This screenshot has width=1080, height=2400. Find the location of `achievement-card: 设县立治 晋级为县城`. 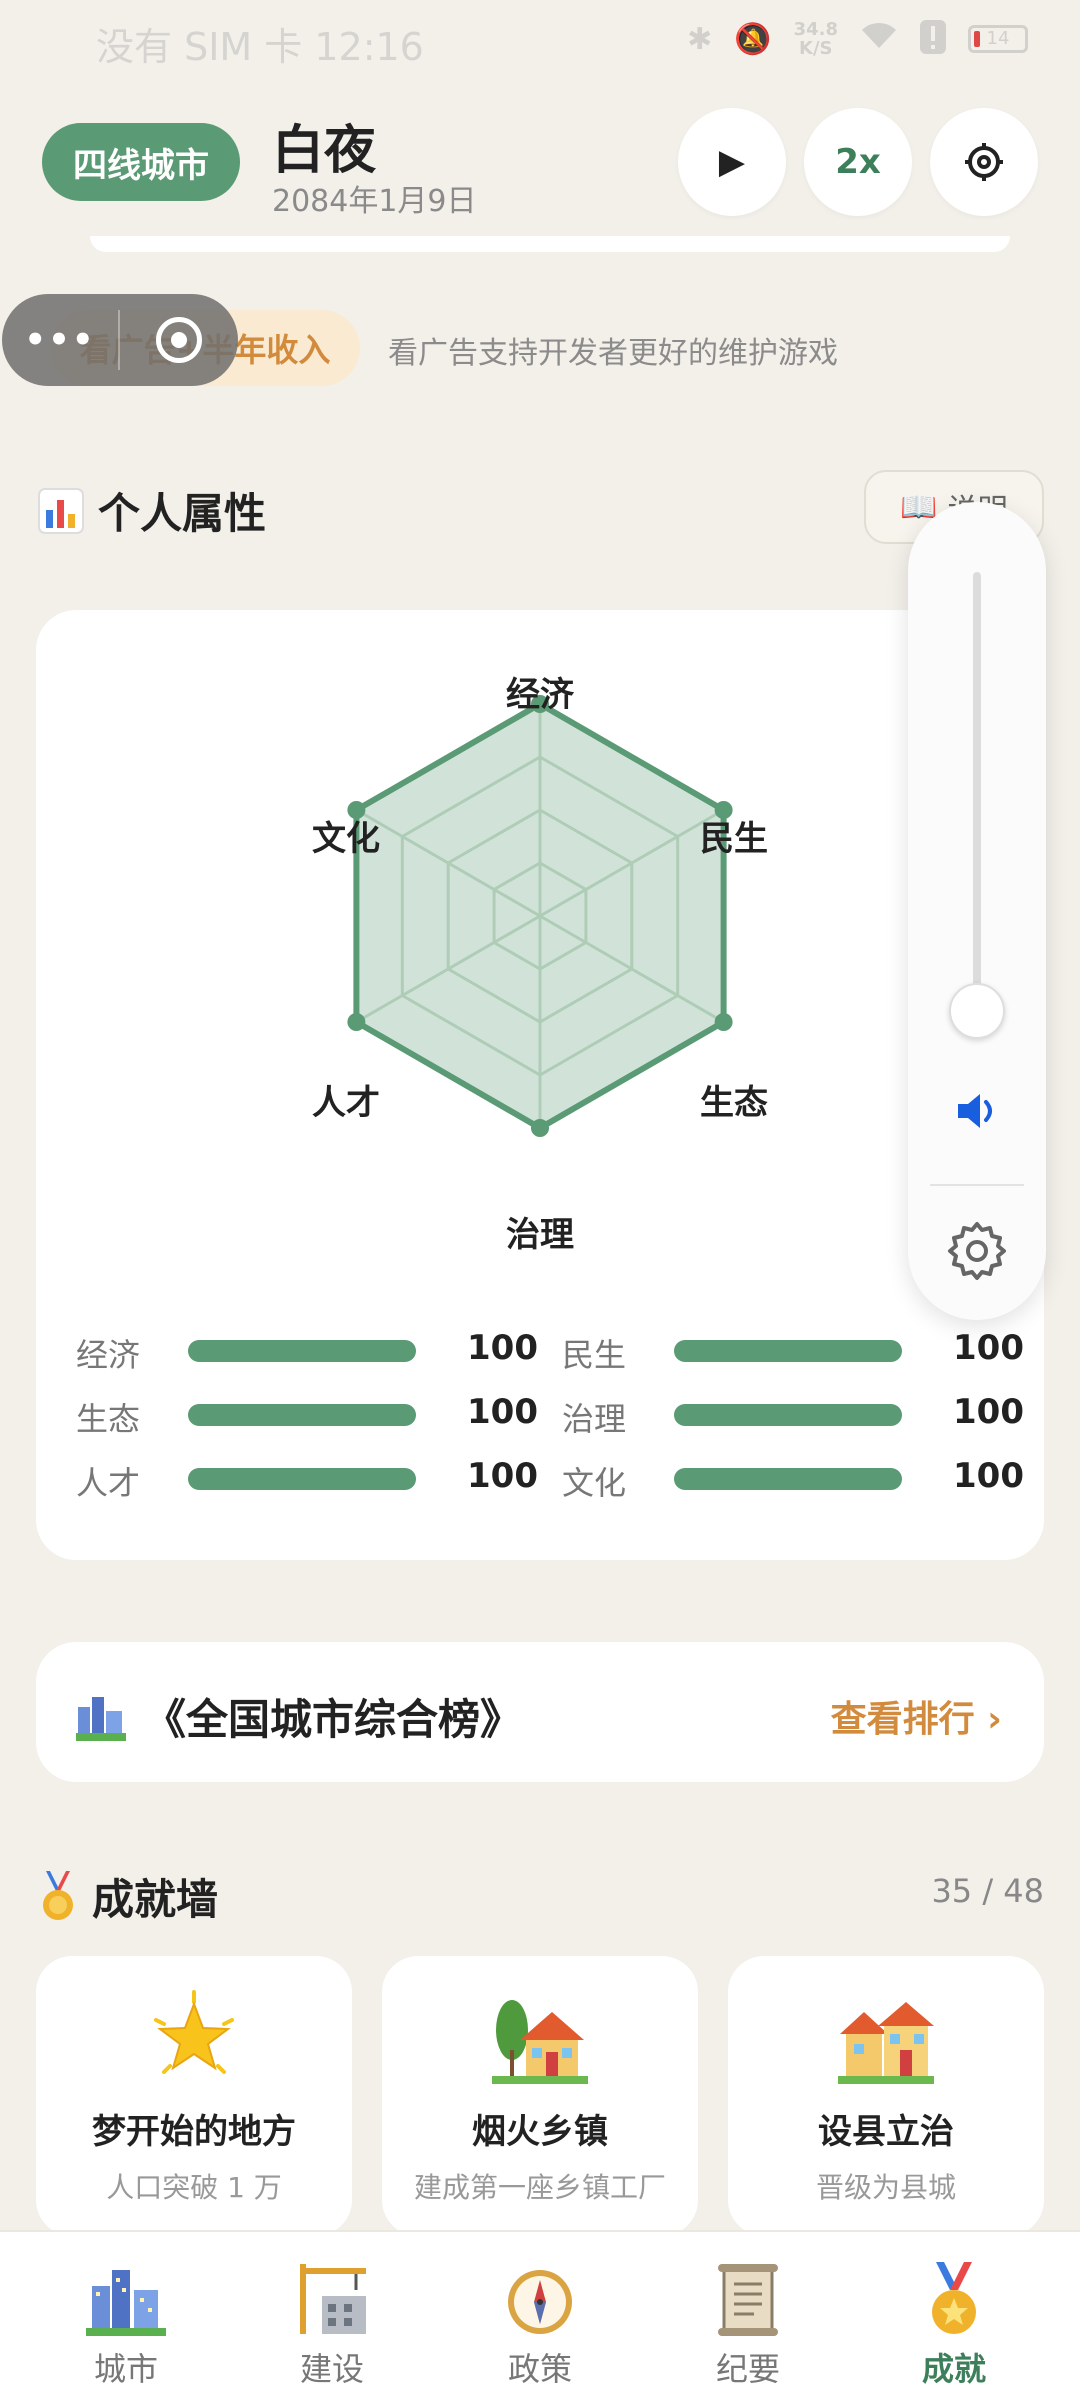

achievement-card: 设县立治 晋级为县城 is located at coordinates (886, 2096).